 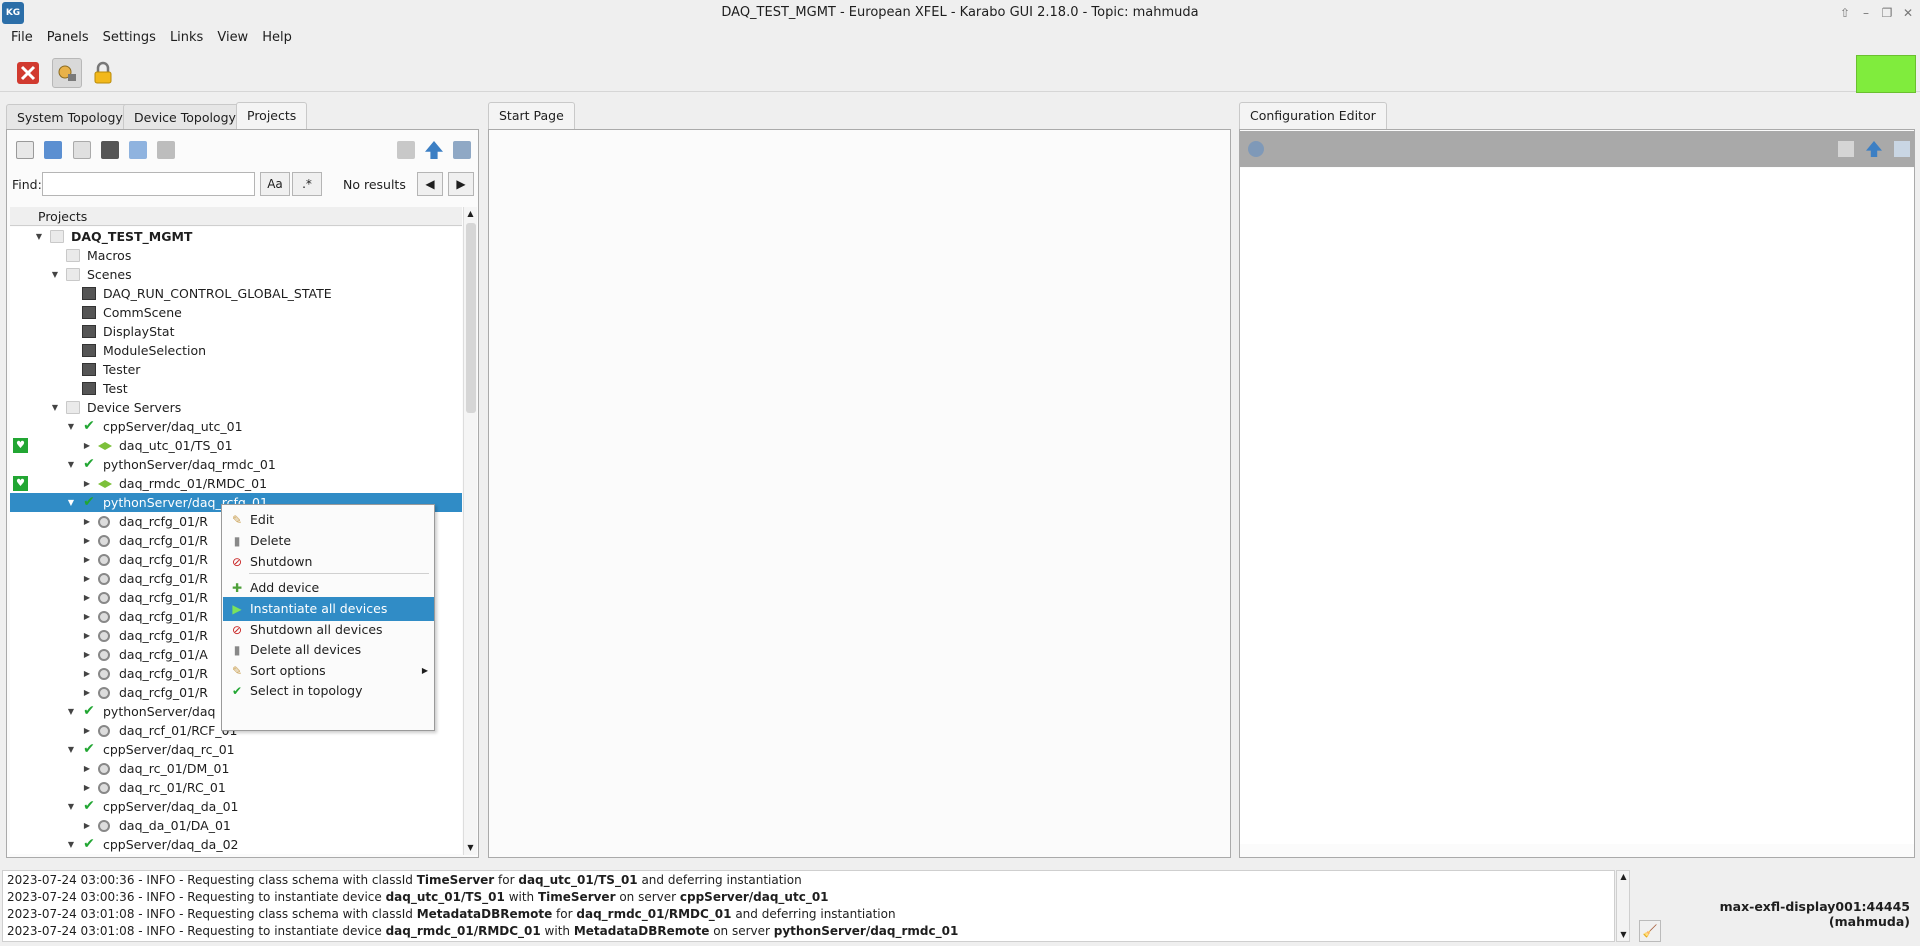 What do you see at coordinates (82, 150) in the screenshot?
I see `copy-project-icon` at bounding box center [82, 150].